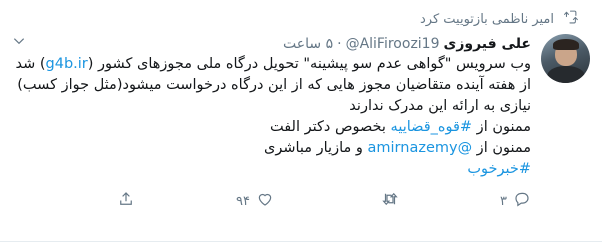  I want to click on share-button, so click(123, 201).